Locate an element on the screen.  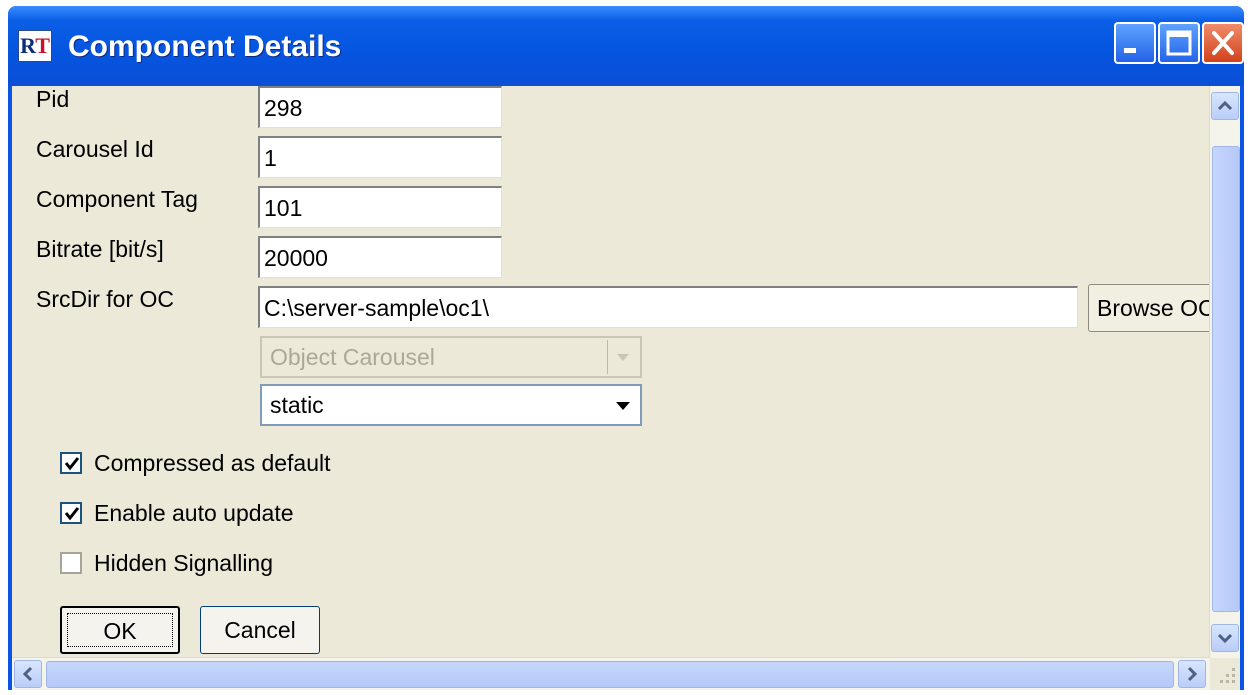
checkbox-label: Enable auto update is located at coordinates (194, 513).